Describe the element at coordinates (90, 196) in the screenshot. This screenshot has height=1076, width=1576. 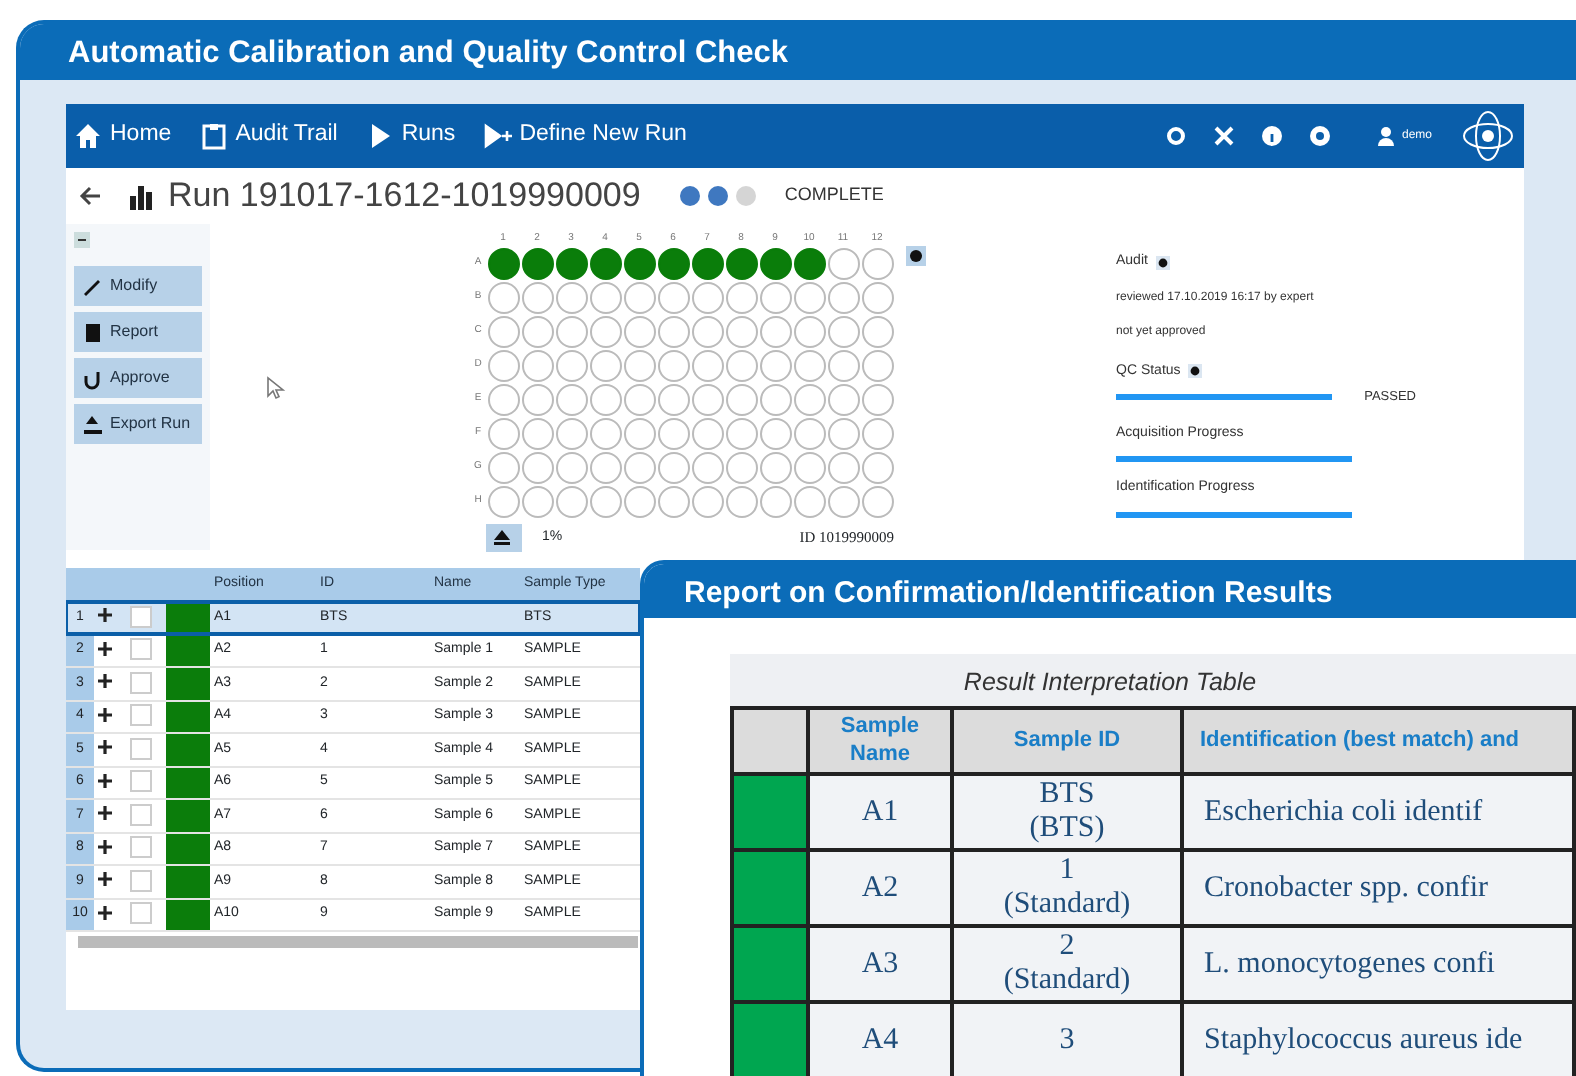
I see `back-arrow-icon` at that location.